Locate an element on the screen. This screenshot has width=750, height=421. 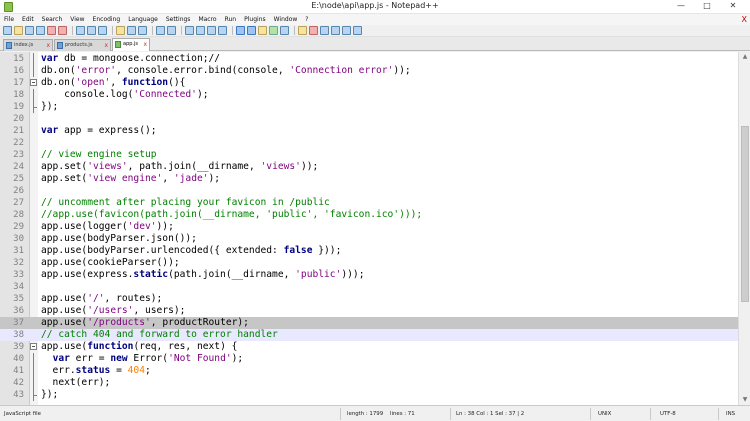
code-token: , is located at coordinates (168, 178).